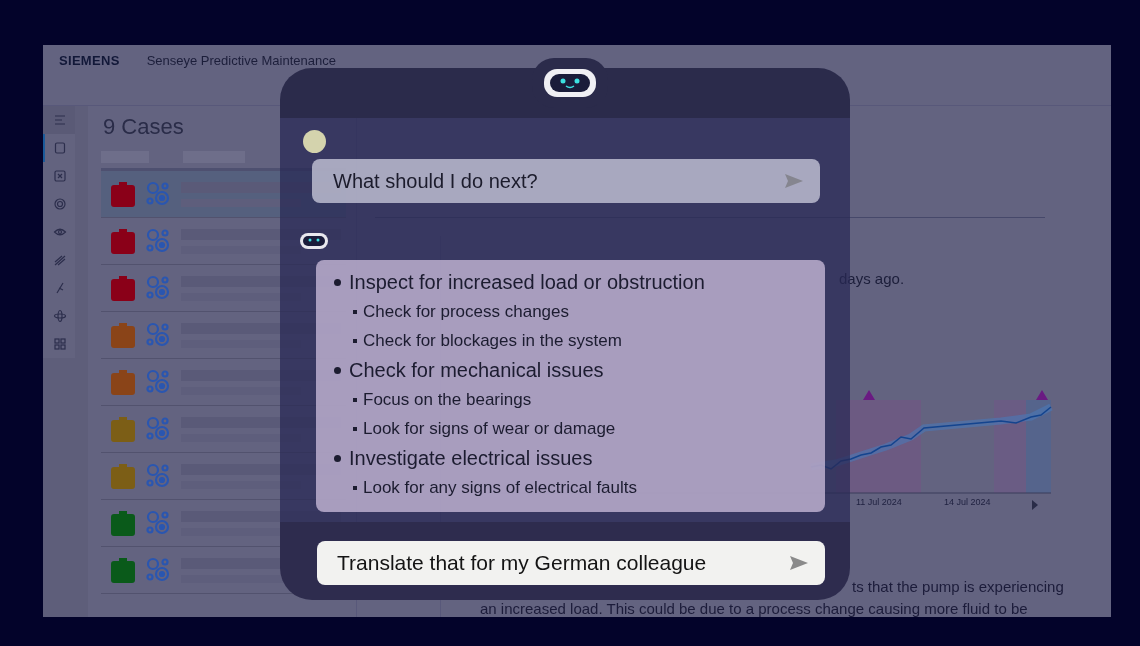 The height and width of the screenshot is (646, 1140). Describe the element at coordinates (500, 487) in the screenshot. I see `answer-subitem: Look for any signs of electrical faults` at that location.